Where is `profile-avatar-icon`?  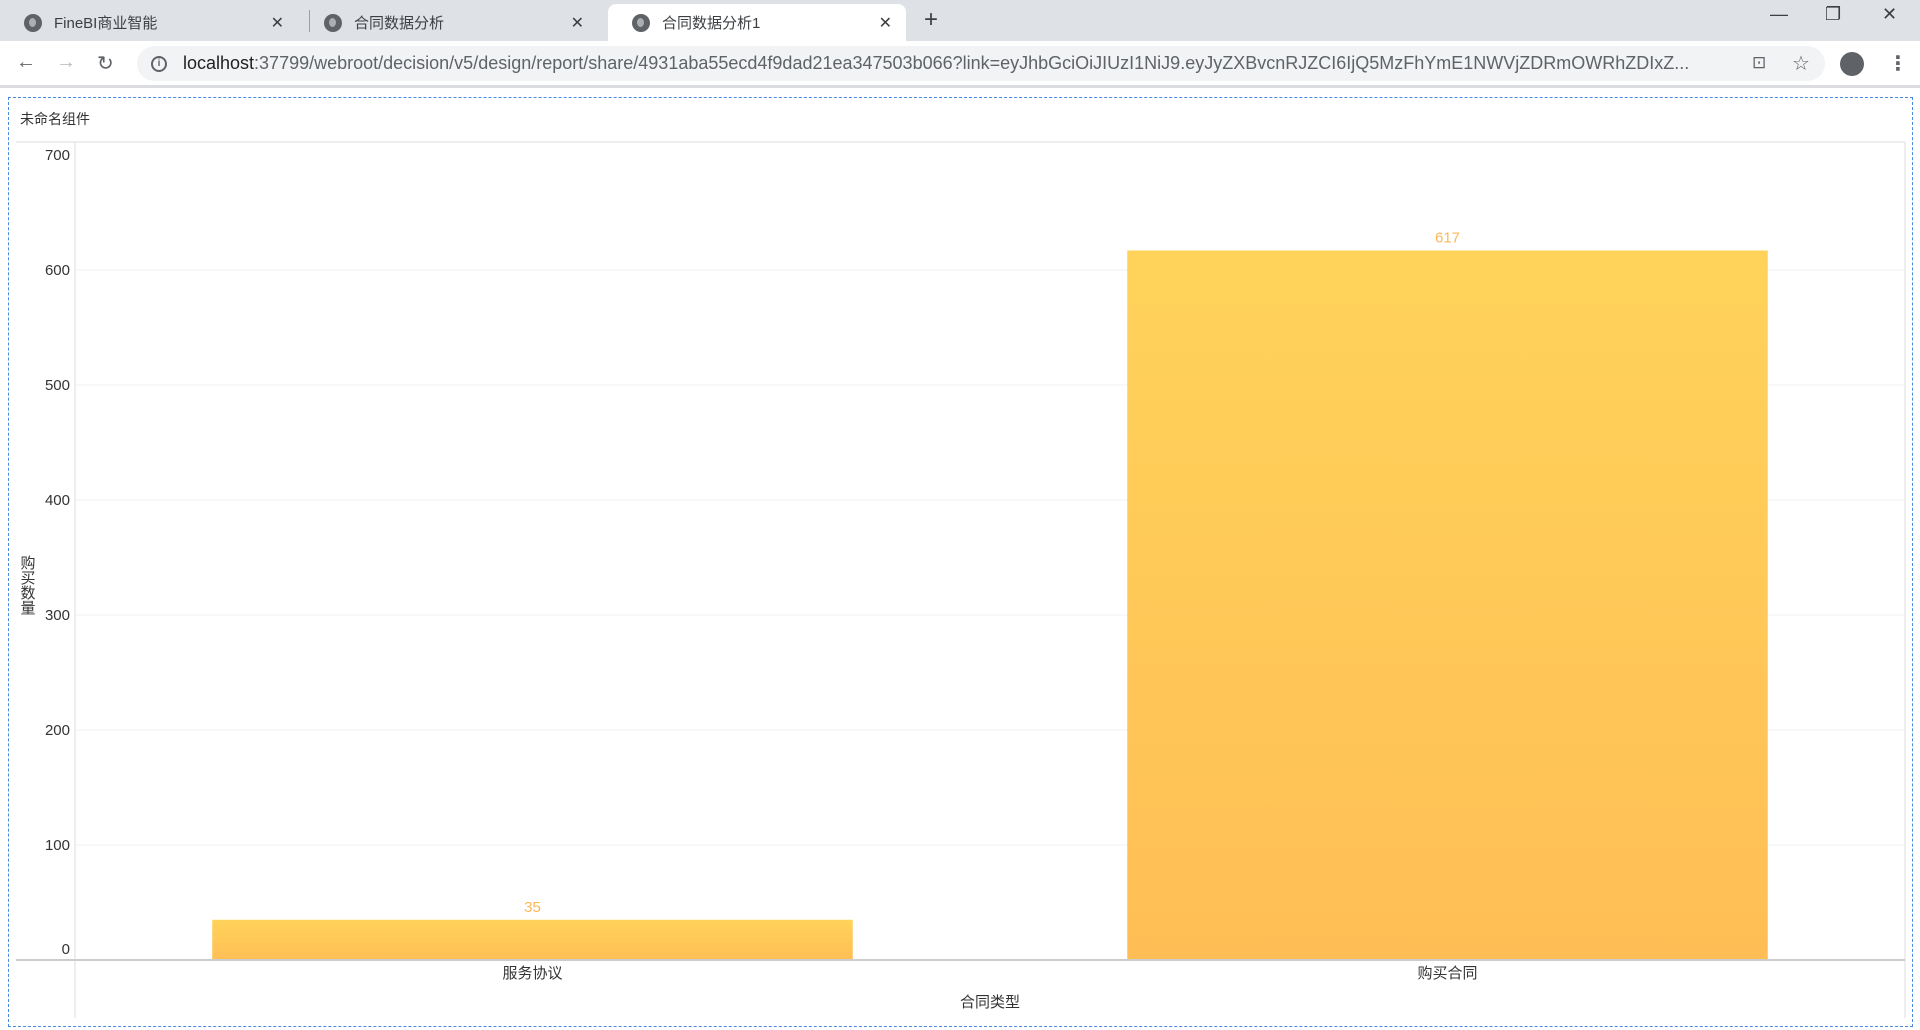
profile-avatar-icon is located at coordinates (1852, 64).